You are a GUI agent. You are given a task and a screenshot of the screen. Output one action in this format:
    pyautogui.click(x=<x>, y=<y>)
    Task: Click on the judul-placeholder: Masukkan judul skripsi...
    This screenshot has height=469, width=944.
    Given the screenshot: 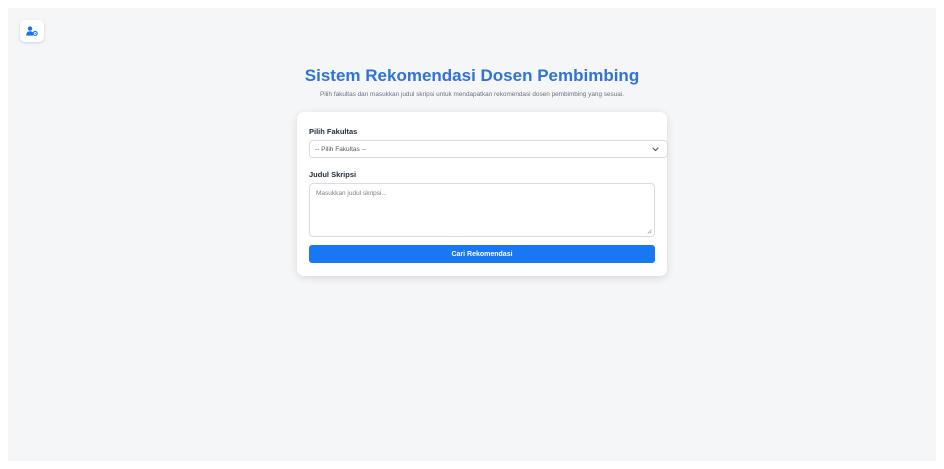 What is the action you would take?
    pyautogui.click(x=351, y=193)
    